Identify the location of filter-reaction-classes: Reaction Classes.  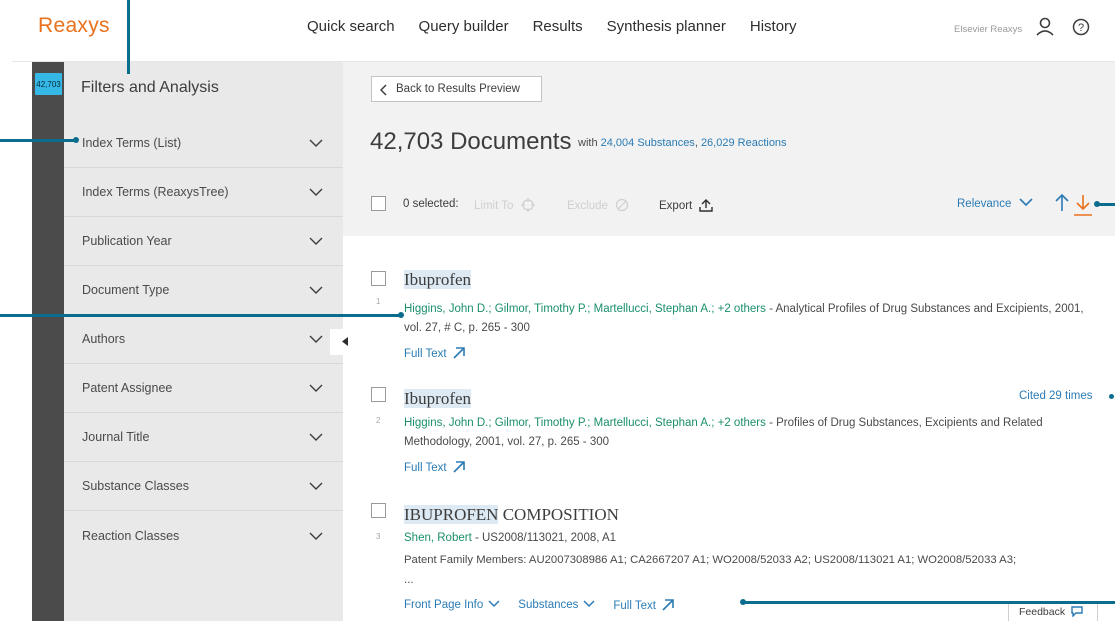
(203, 535).